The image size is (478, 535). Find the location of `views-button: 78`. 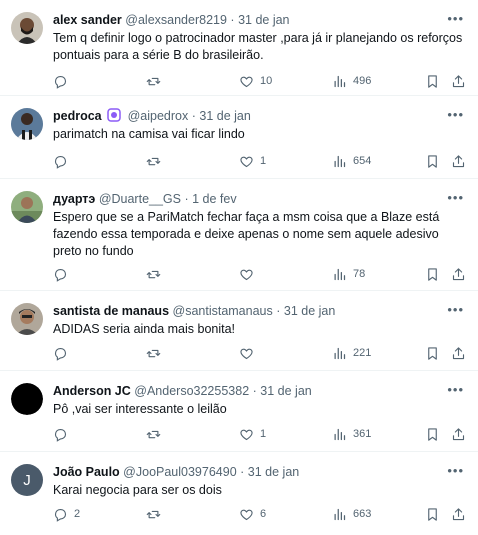

views-button: 78 is located at coordinates (348, 274).